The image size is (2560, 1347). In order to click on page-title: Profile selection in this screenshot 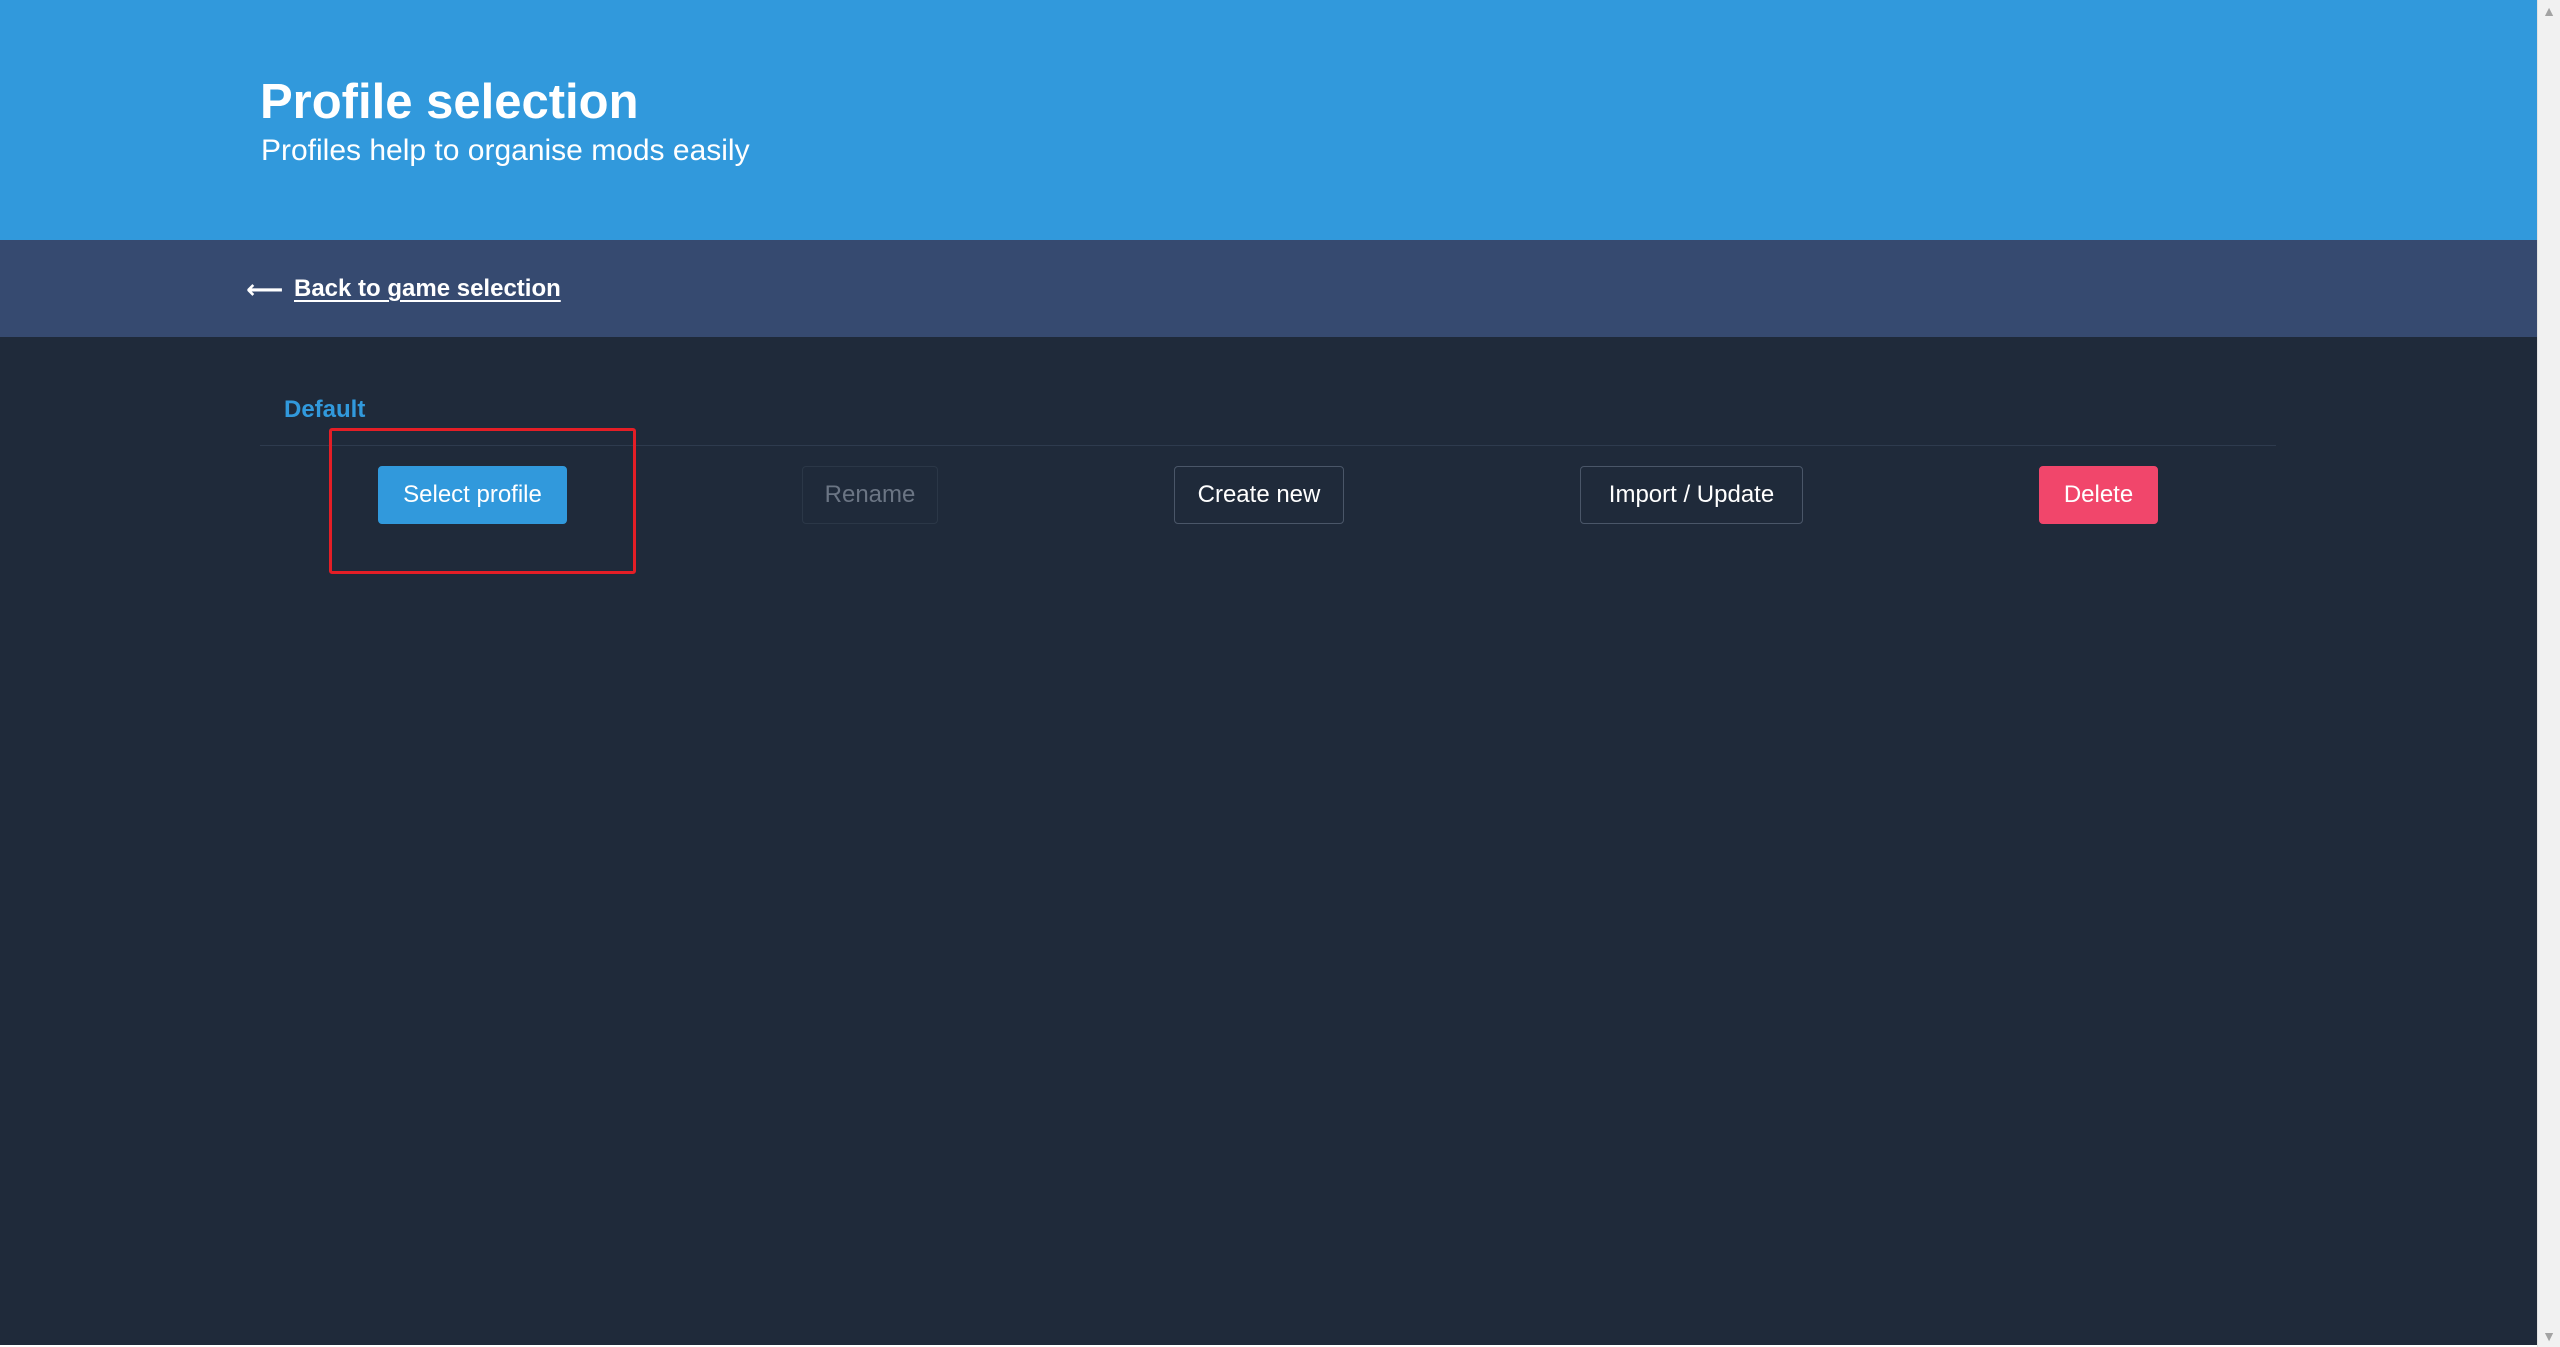, I will do `click(449, 102)`.